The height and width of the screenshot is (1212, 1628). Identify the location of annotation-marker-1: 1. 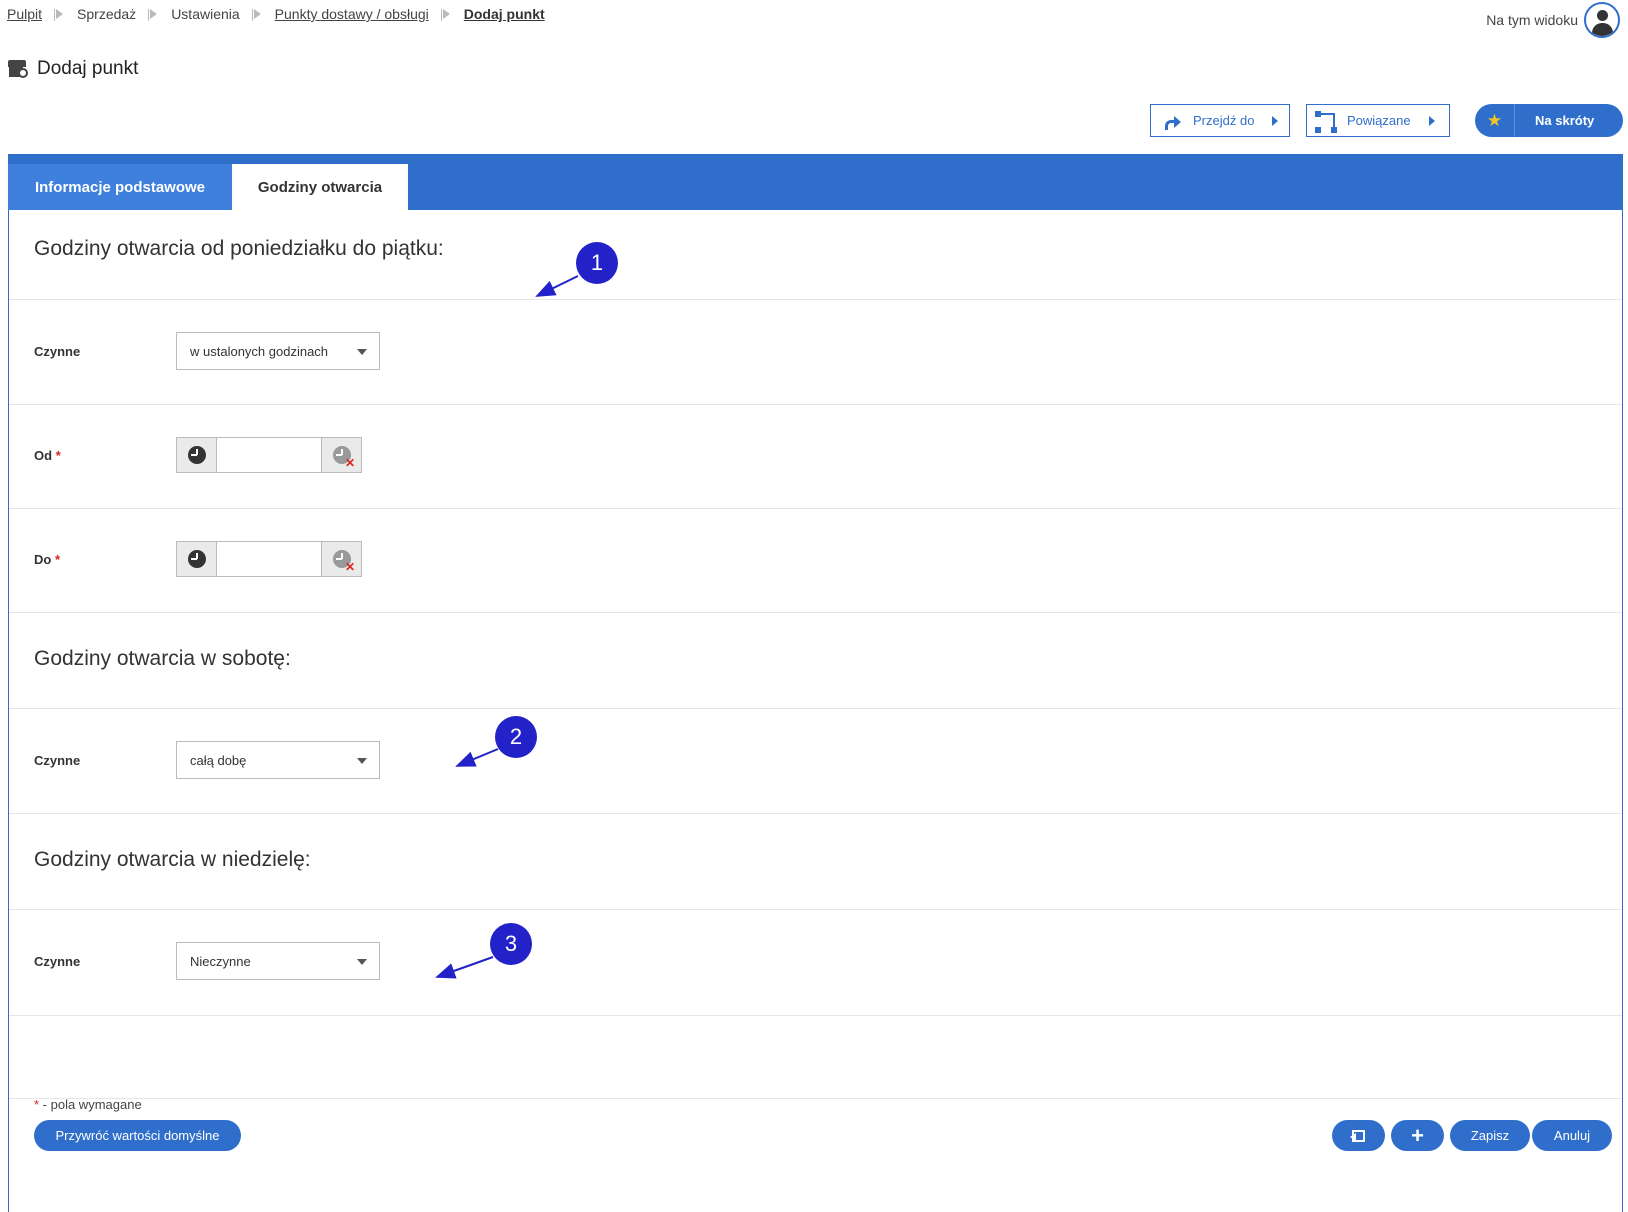
(597, 263).